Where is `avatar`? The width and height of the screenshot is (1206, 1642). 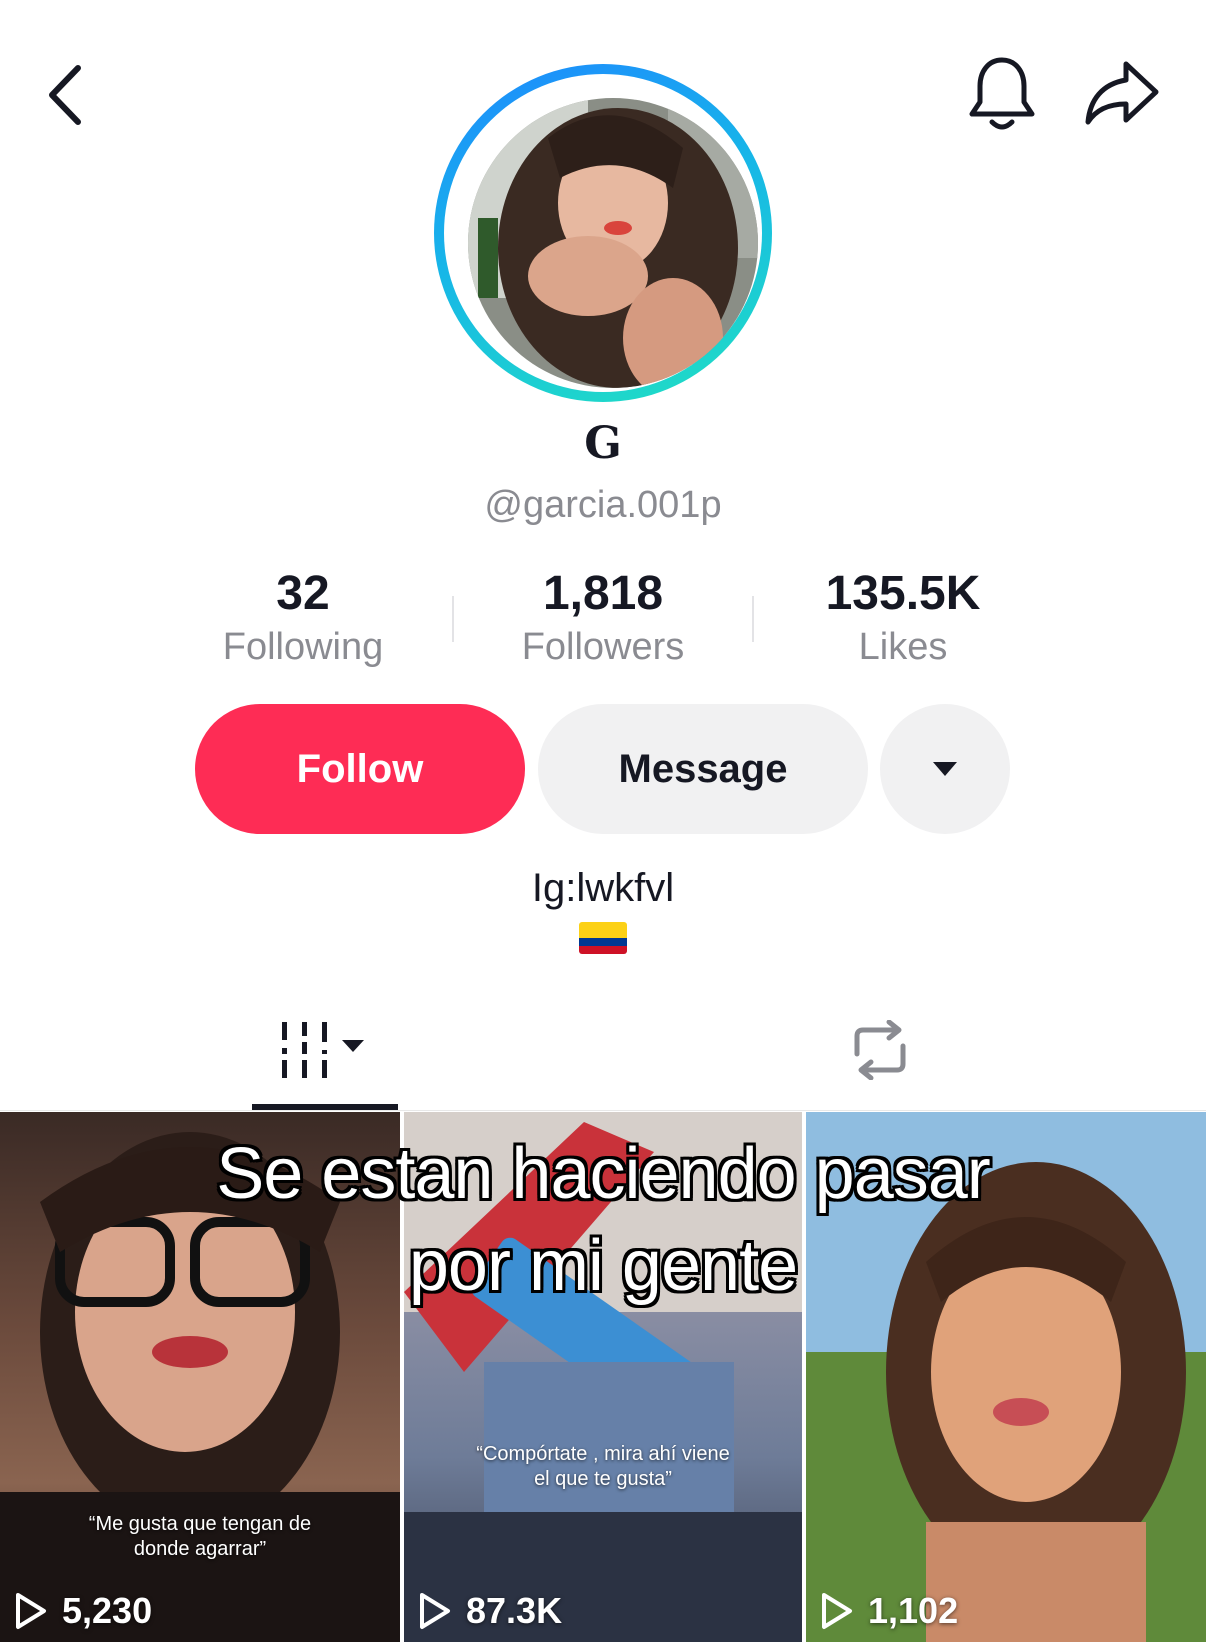 avatar is located at coordinates (603, 233).